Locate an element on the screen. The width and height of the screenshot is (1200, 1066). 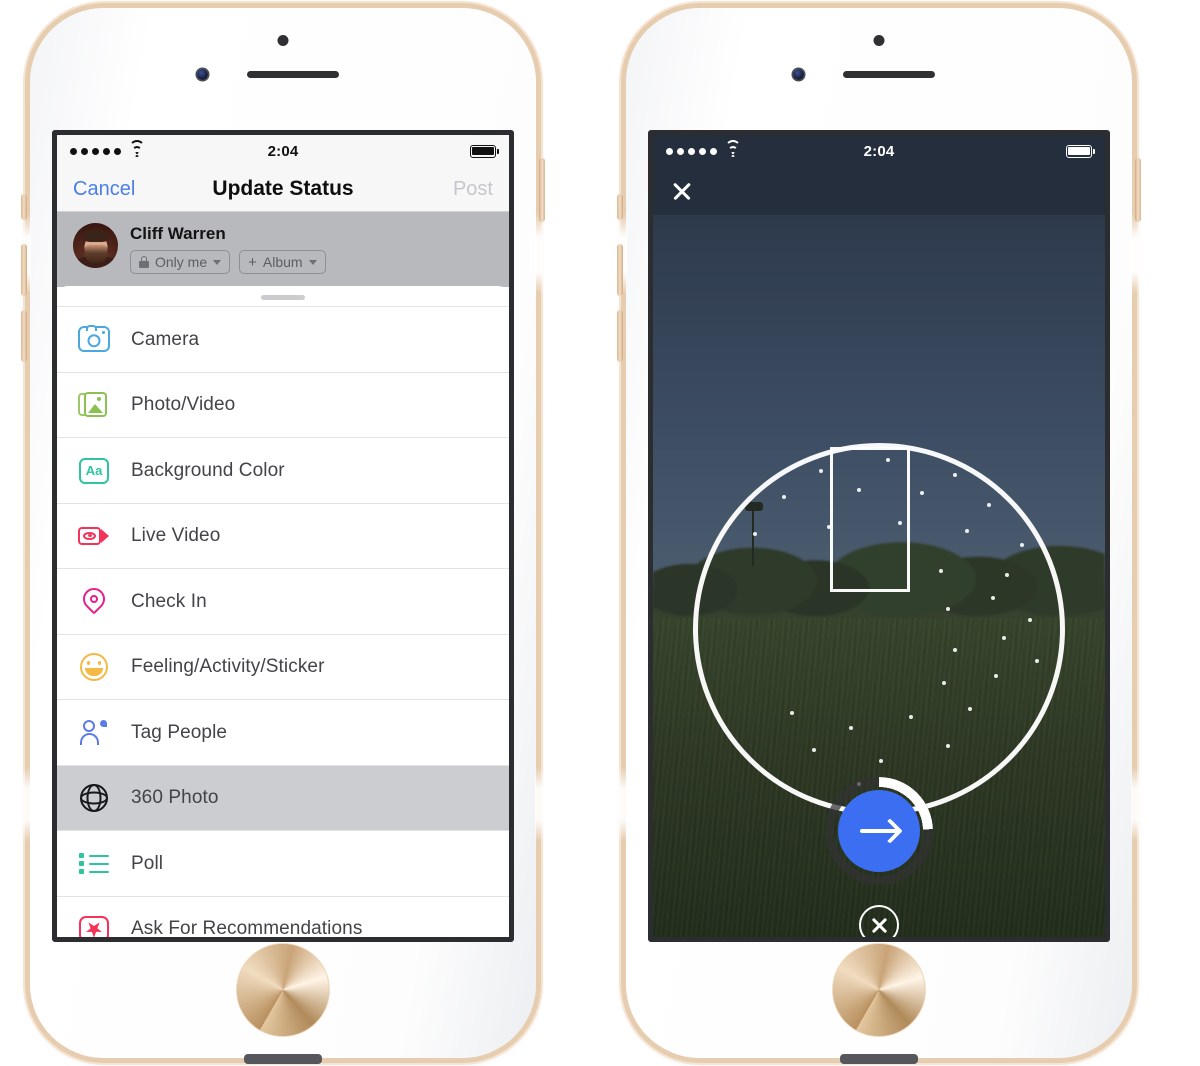
sheet-item-label: Live Video is located at coordinates (176, 535).